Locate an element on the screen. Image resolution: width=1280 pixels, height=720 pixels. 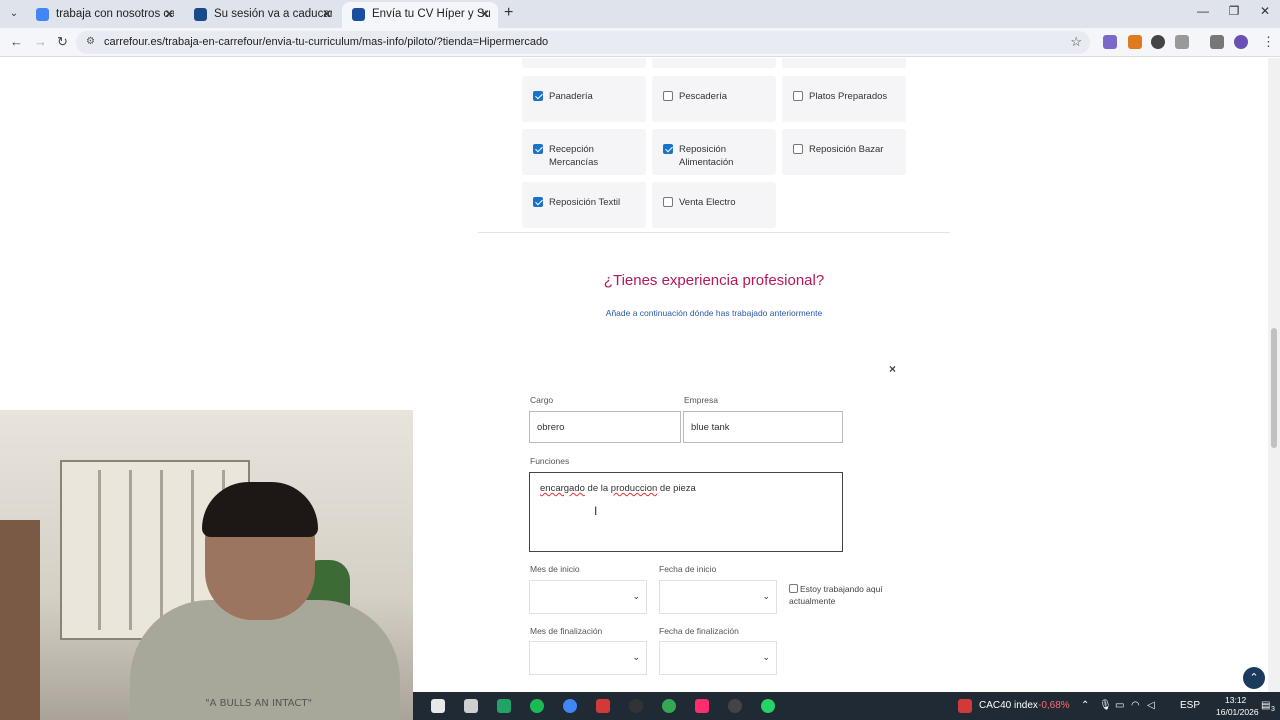
cargo-input: obrero is located at coordinates (605, 427).